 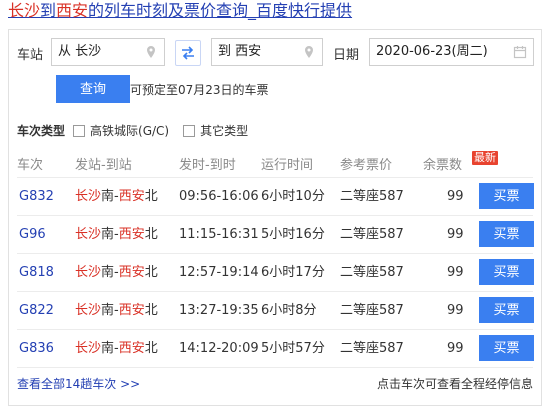 What do you see at coordinates (219, 196) in the screenshot?
I see `times-cell: 09:56-16:06` at bounding box center [219, 196].